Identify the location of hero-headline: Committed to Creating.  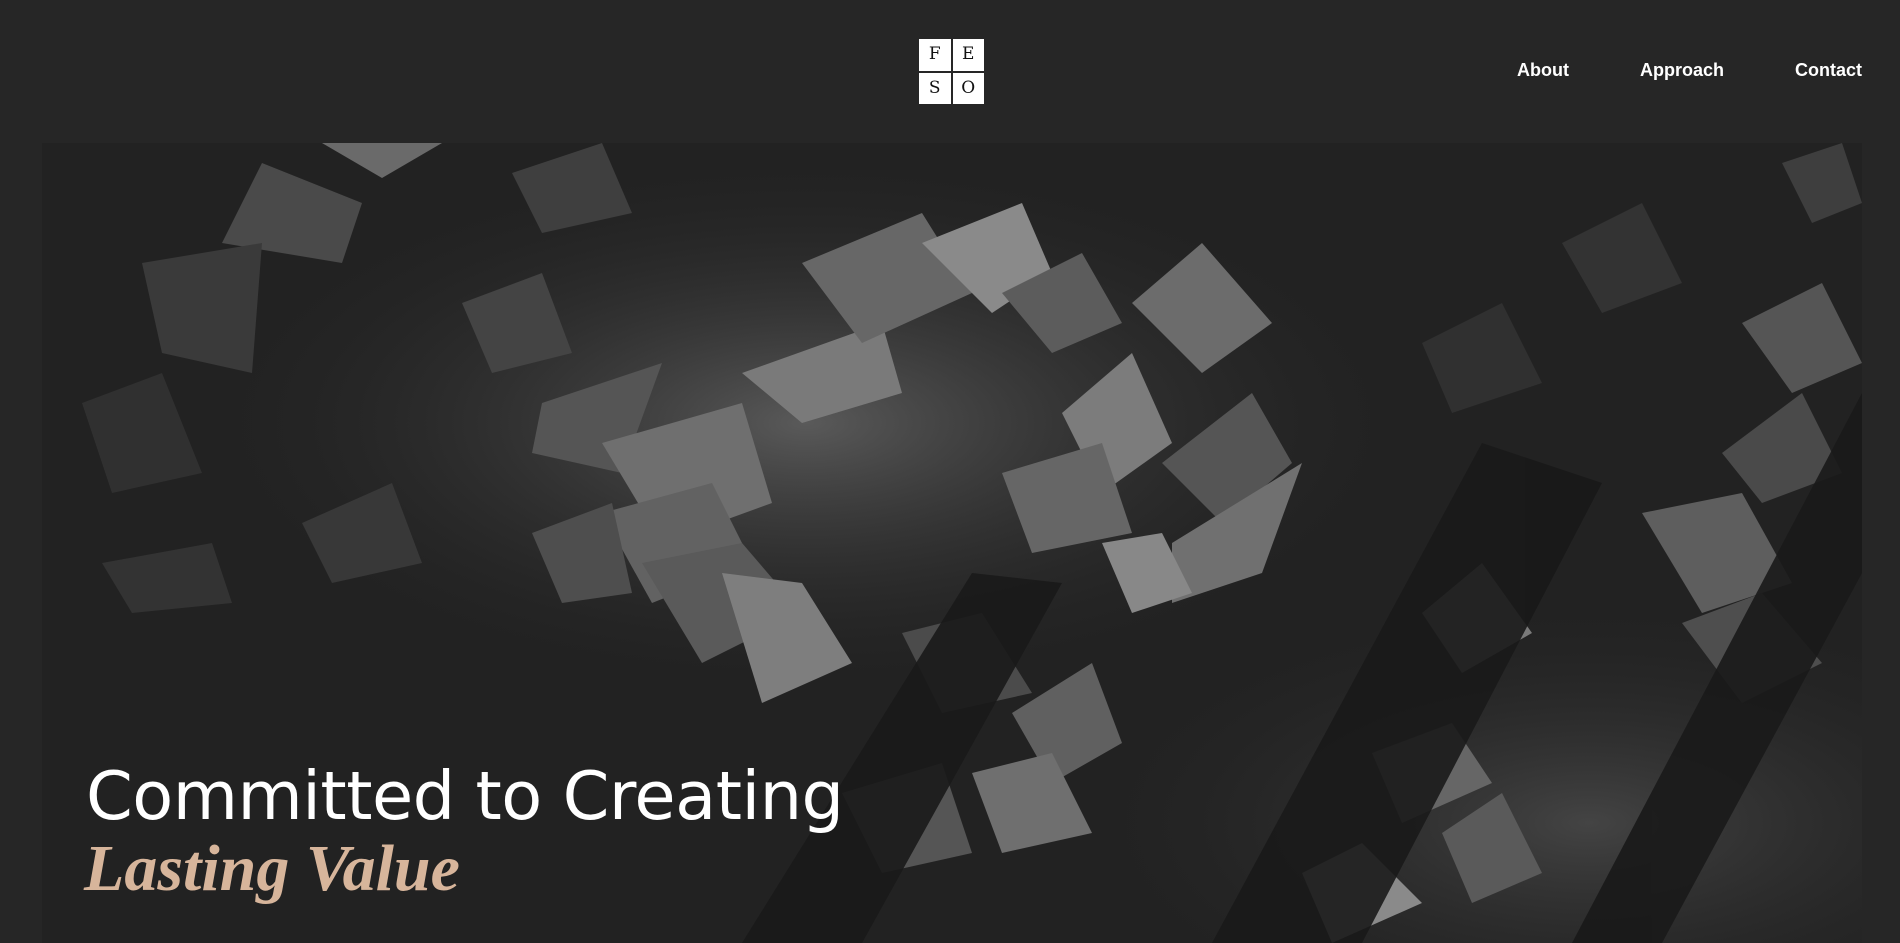
(465, 796).